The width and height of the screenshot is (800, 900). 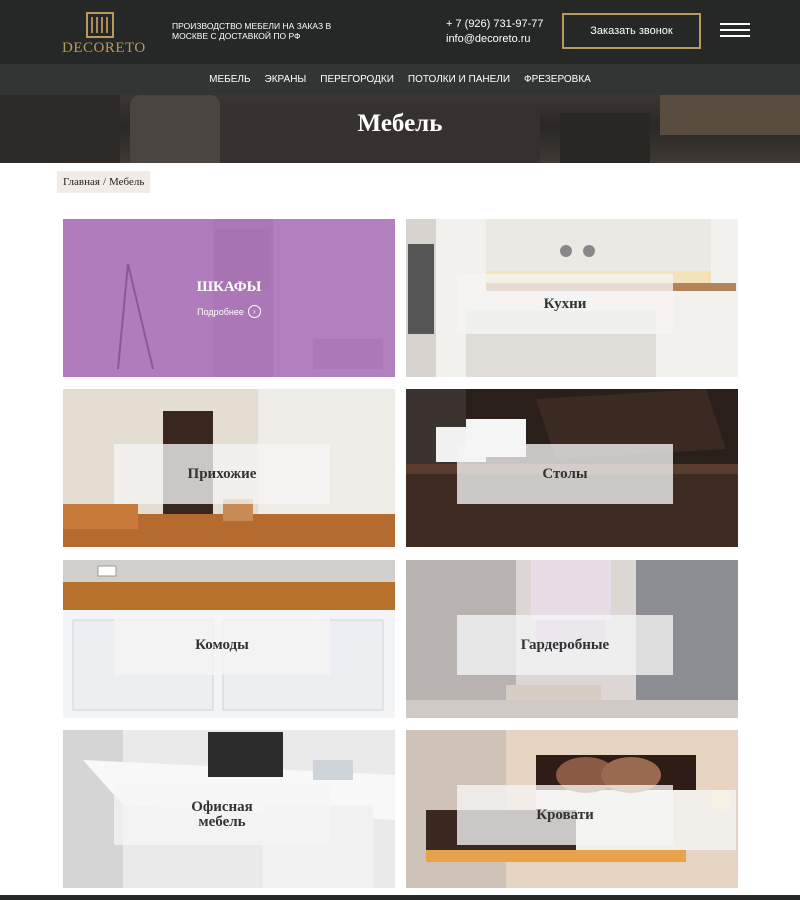 I want to click on tile-label: Столы, so click(x=565, y=473).